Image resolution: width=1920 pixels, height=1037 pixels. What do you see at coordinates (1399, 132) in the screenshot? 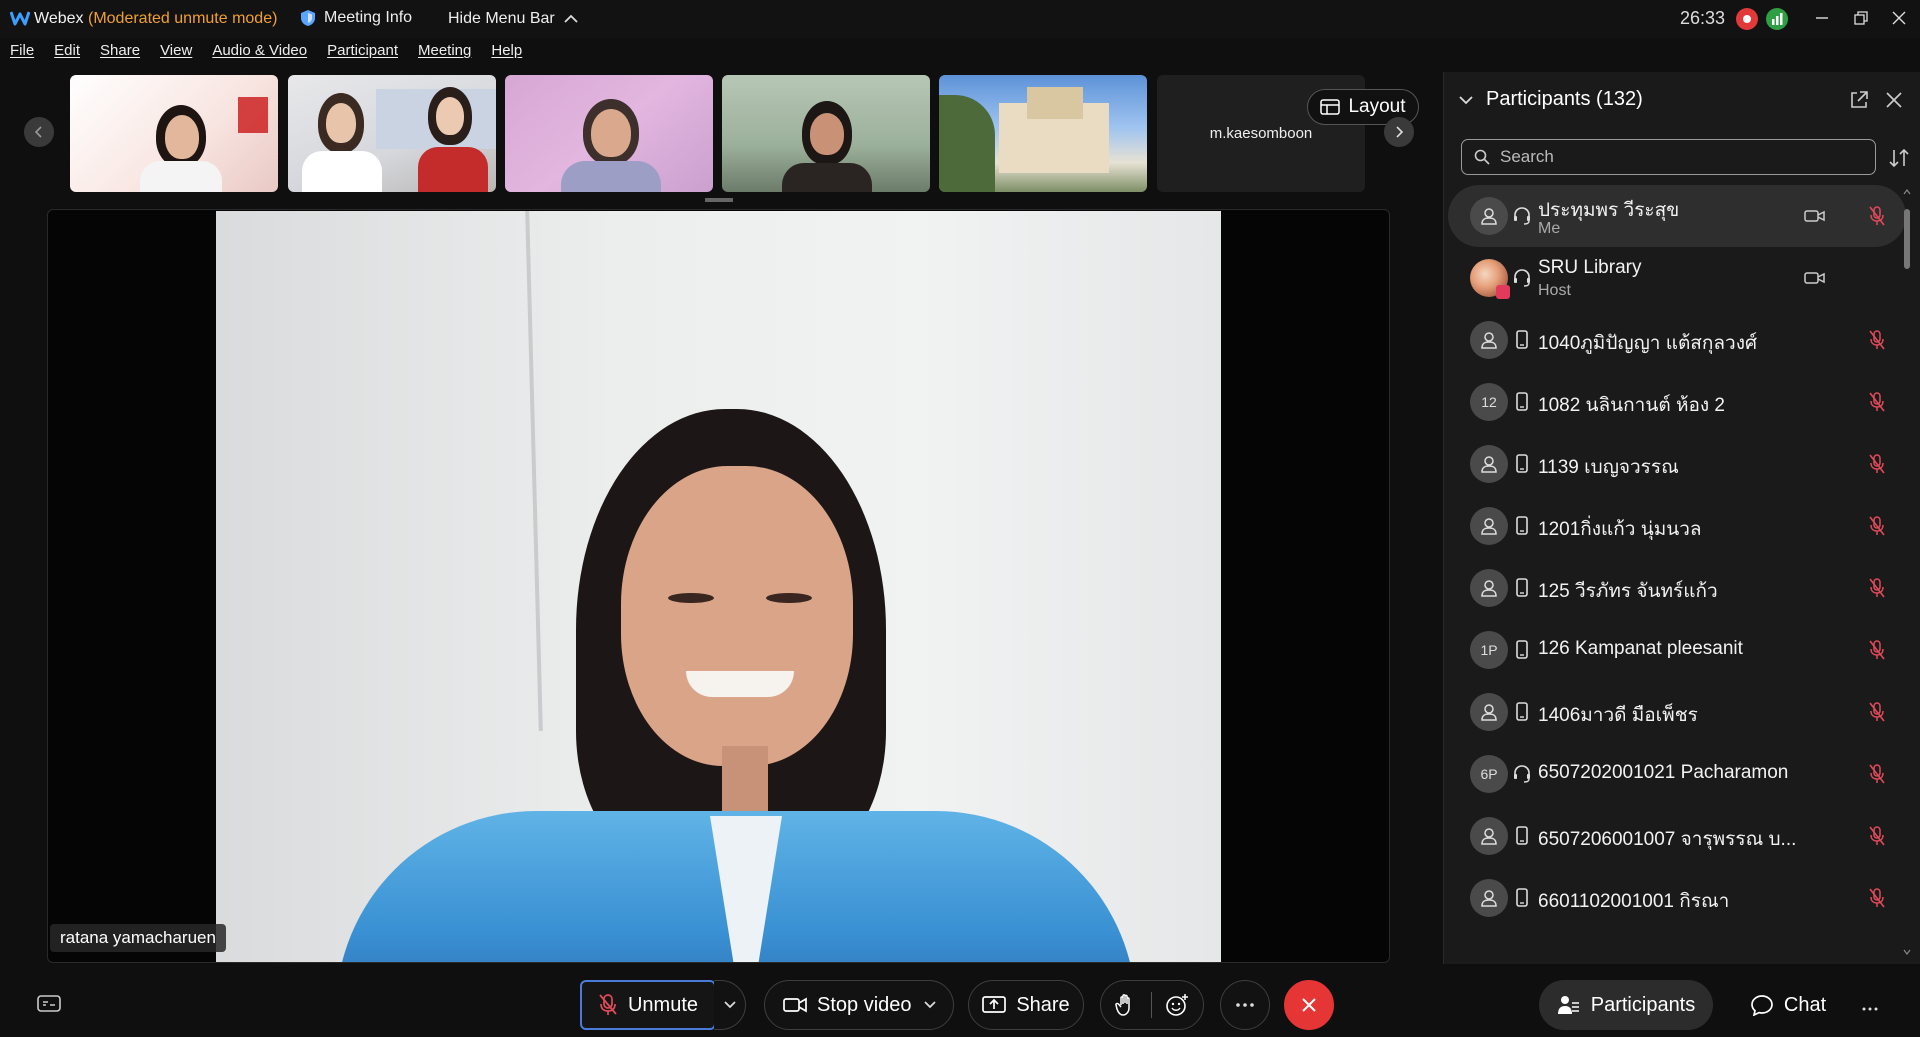
I see `filmstrip-next-button` at bounding box center [1399, 132].